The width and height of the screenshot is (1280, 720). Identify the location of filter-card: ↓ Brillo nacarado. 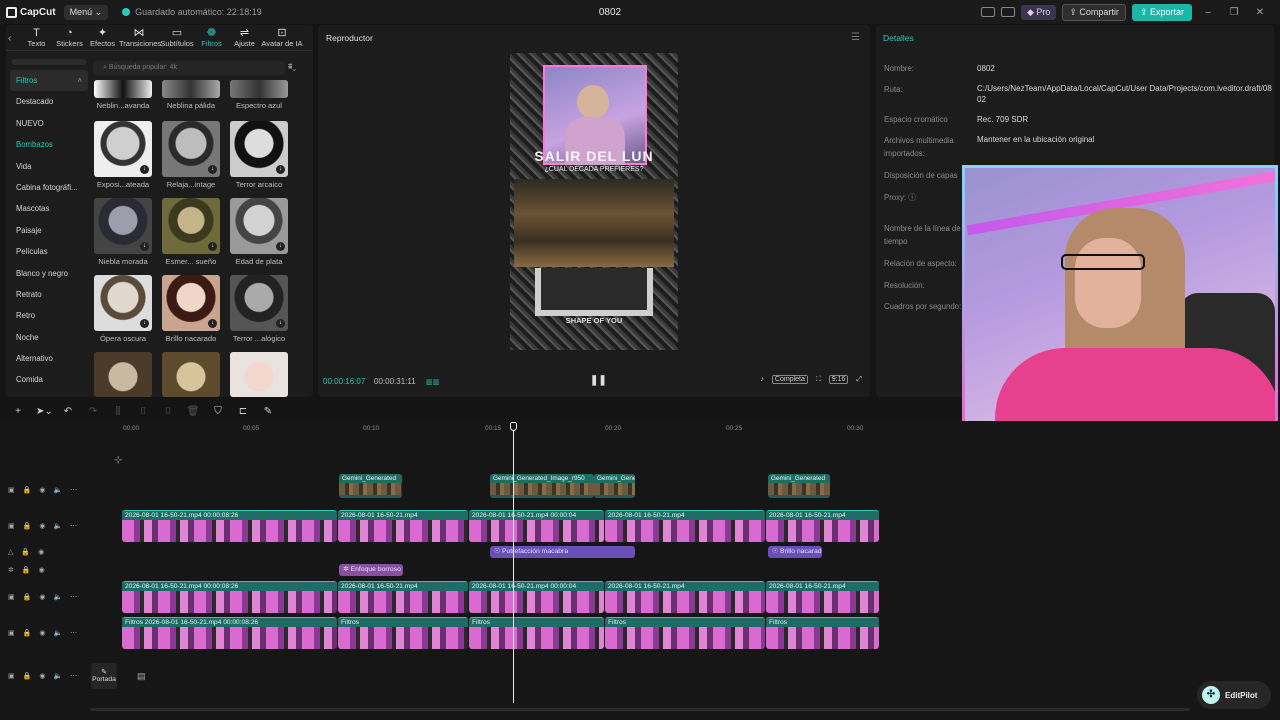
(191, 309).